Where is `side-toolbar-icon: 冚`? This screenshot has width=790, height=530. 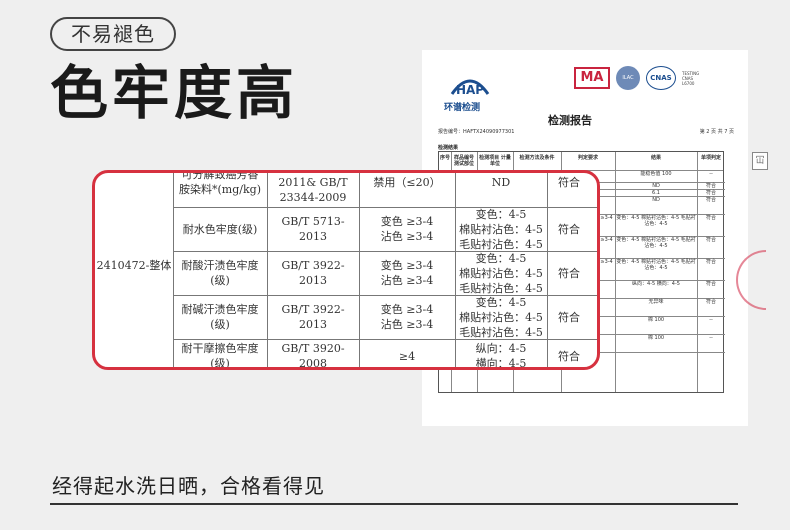 side-toolbar-icon: 冚 is located at coordinates (760, 161).